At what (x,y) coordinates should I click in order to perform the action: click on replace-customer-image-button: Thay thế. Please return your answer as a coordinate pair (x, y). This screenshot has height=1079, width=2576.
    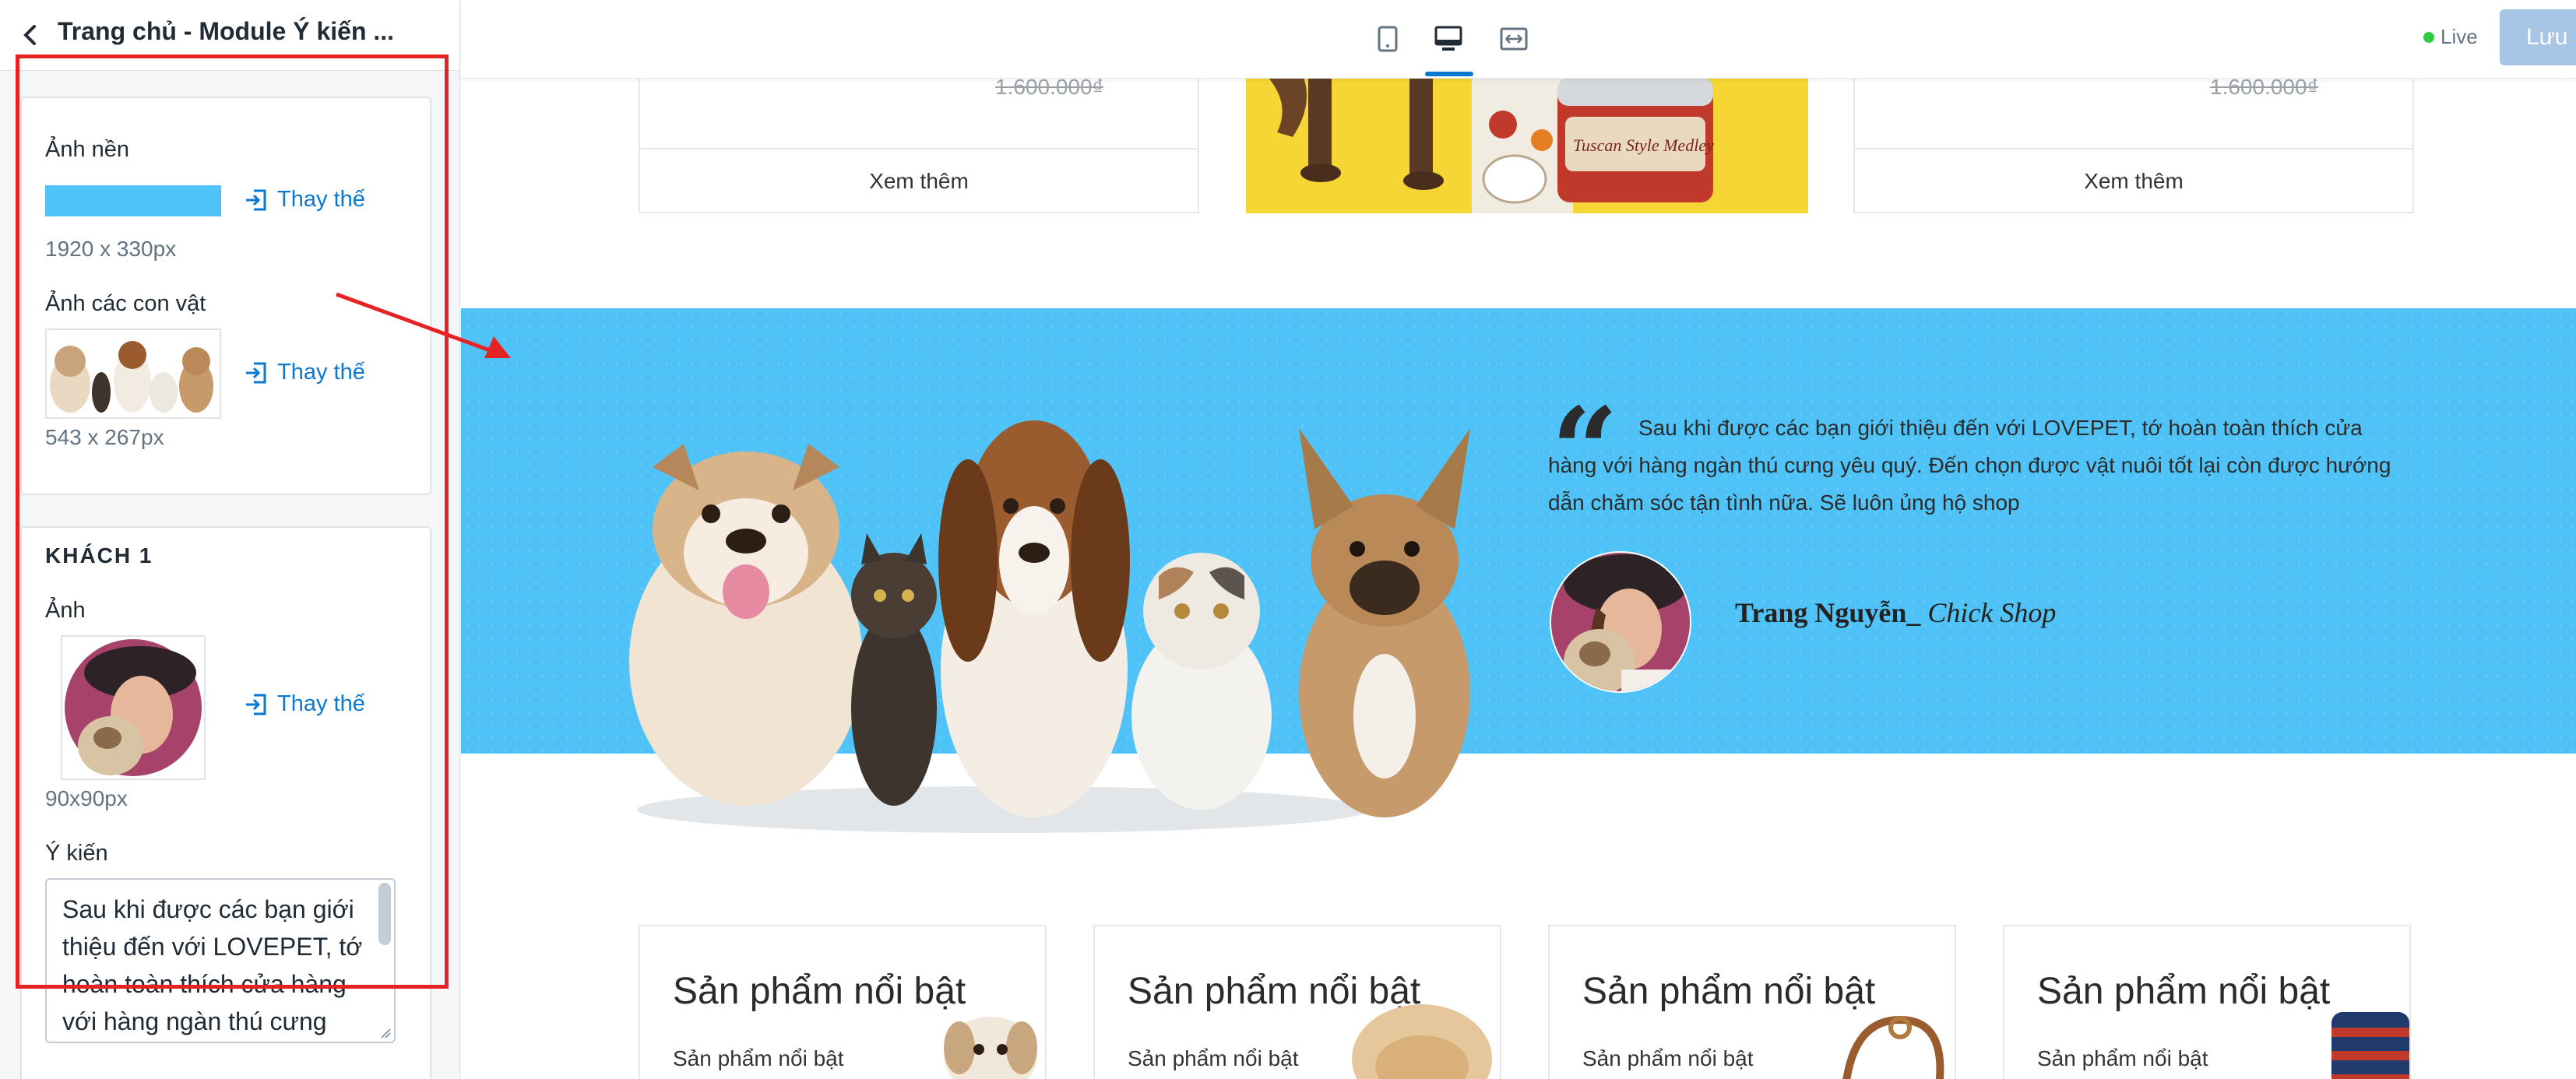
    Looking at the image, I should click on (305, 704).